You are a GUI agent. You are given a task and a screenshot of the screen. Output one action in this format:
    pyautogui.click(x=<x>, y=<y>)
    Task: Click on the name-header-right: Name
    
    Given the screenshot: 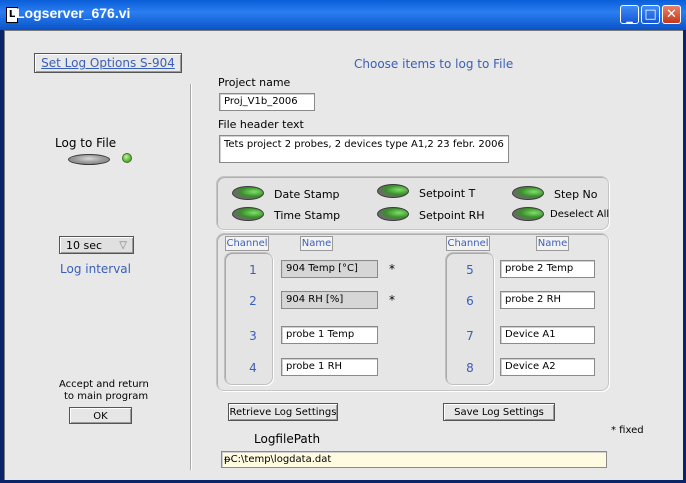 What is the action you would take?
    pyautogui.click(x=552, y=243)
    